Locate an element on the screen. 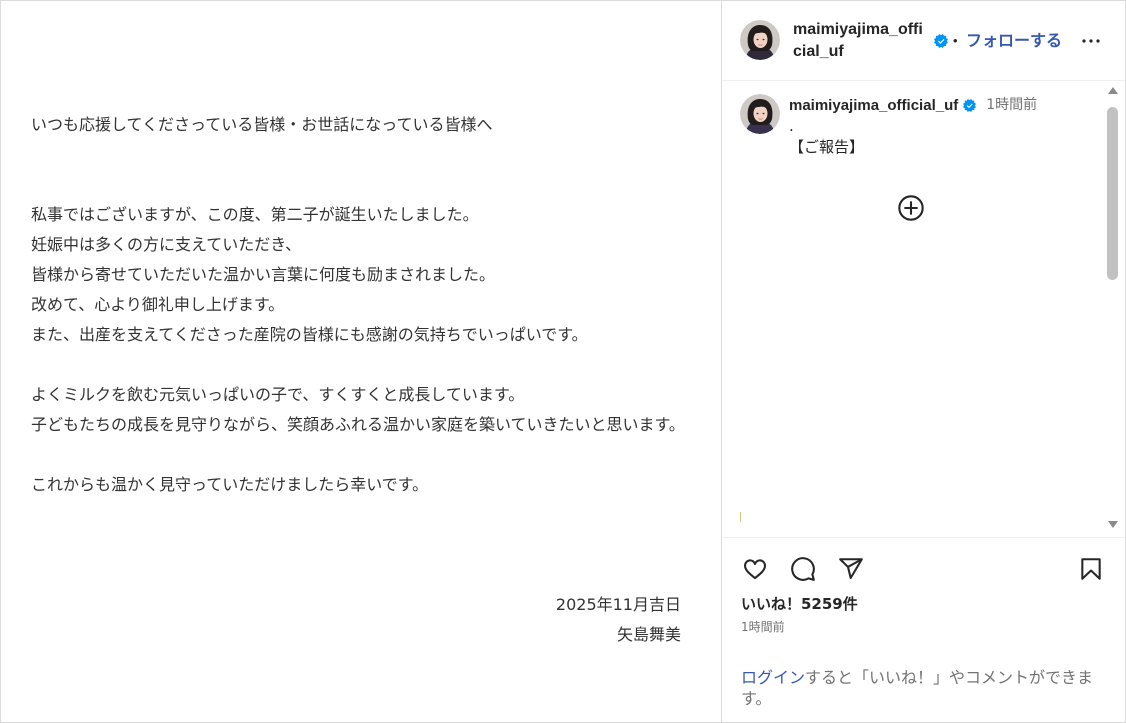  letter-date: 2025年11月吉日 is located at coordinates (618, 604).